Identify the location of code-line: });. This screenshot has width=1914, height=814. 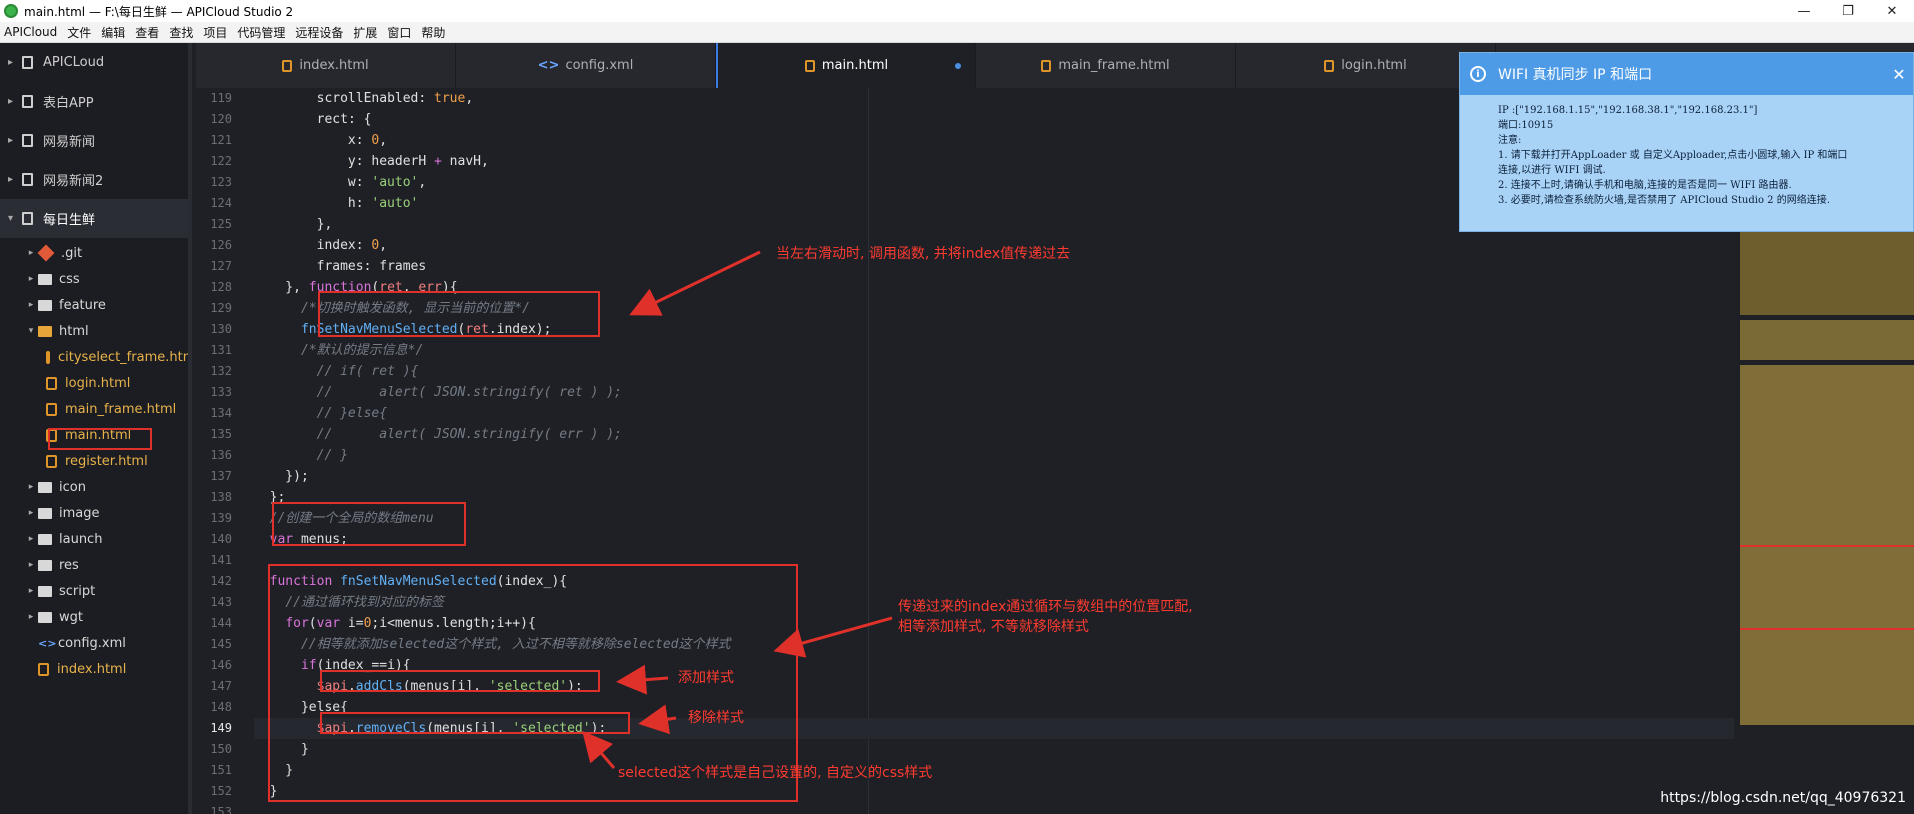
(994, 476).